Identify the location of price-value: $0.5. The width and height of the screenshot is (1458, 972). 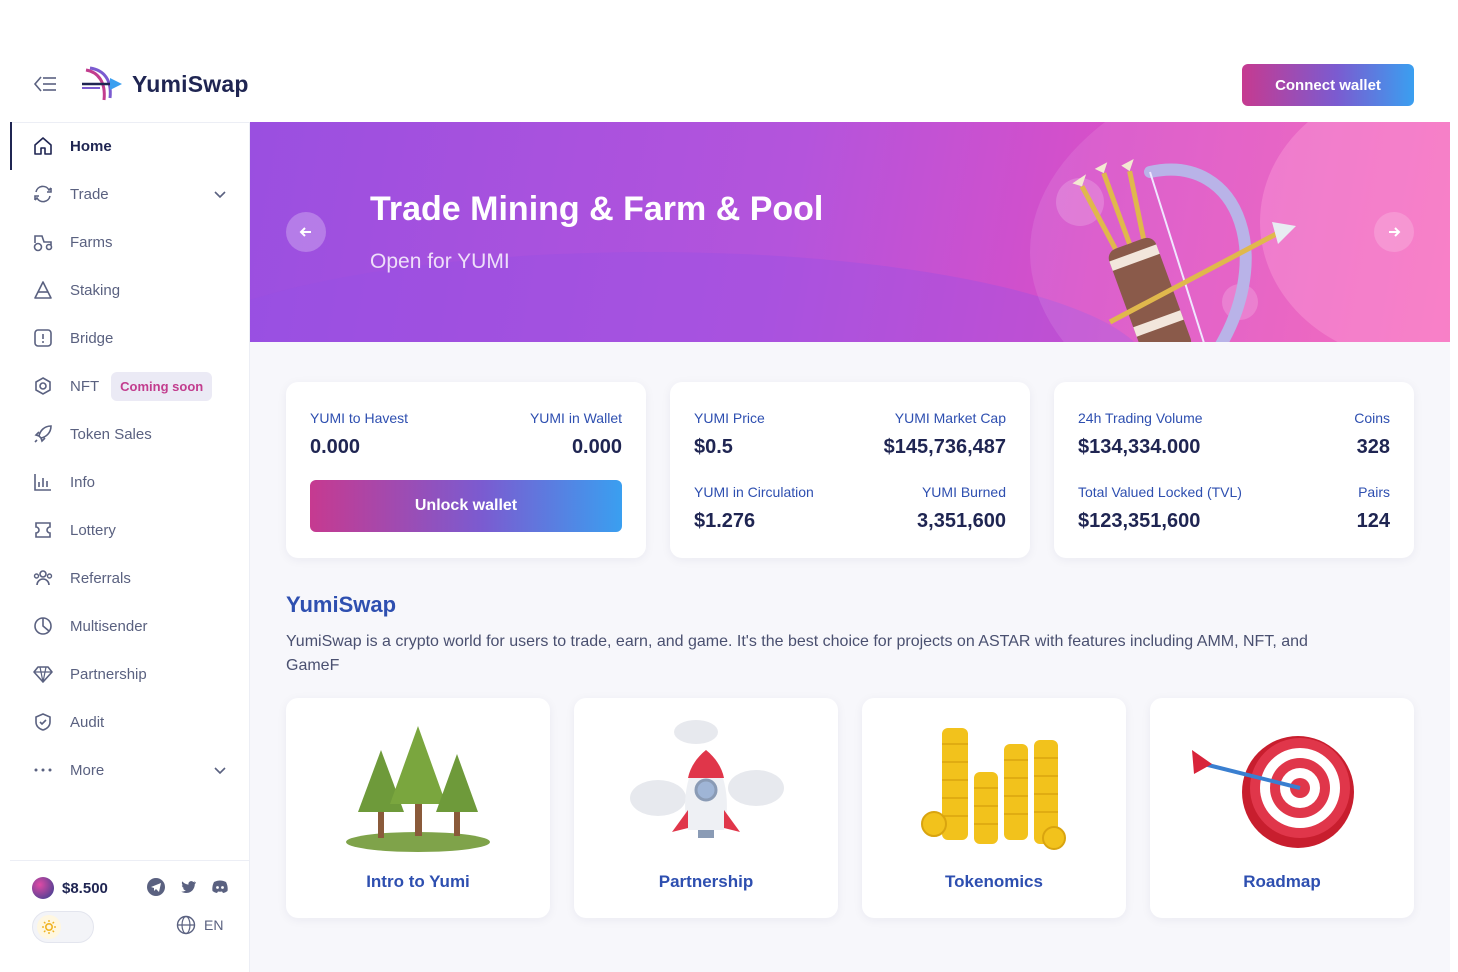
(713, 447).